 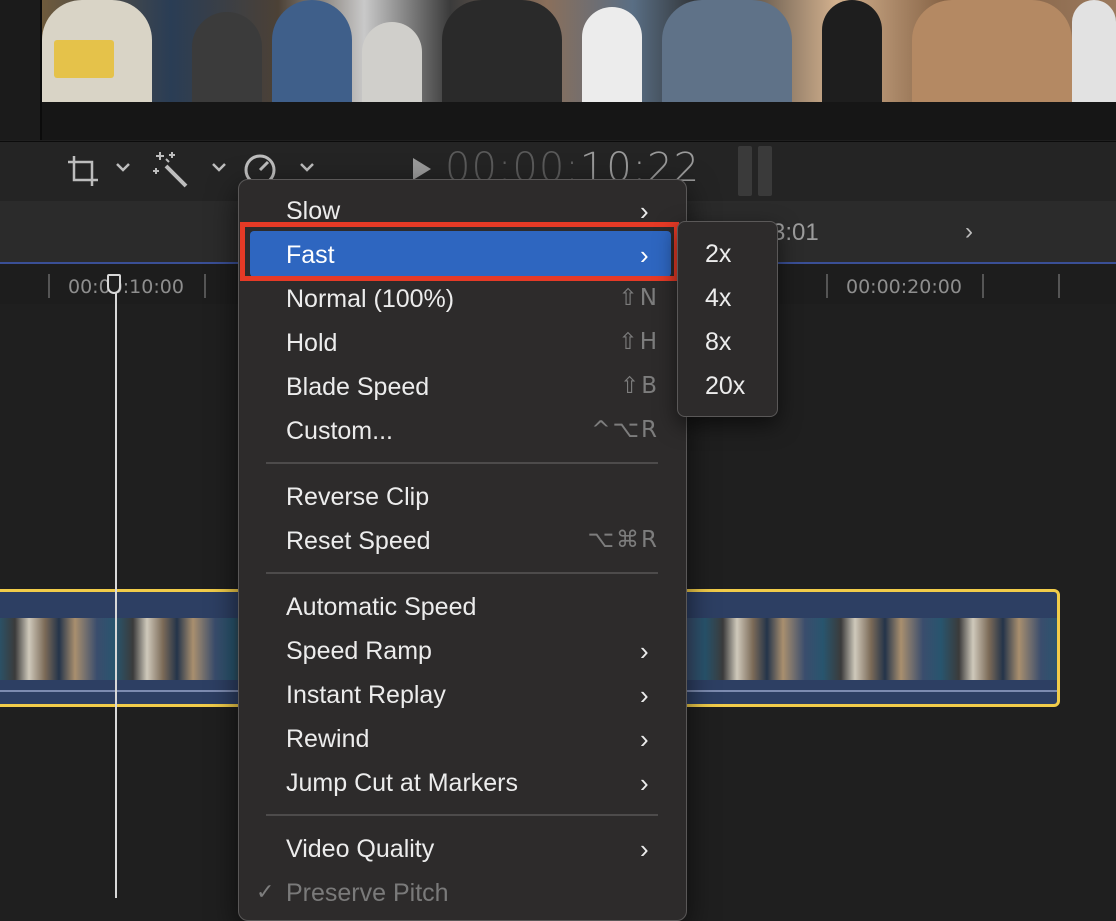 I want to click on menu-item-label: Preserve Pitch, so click(x=367, y=893).